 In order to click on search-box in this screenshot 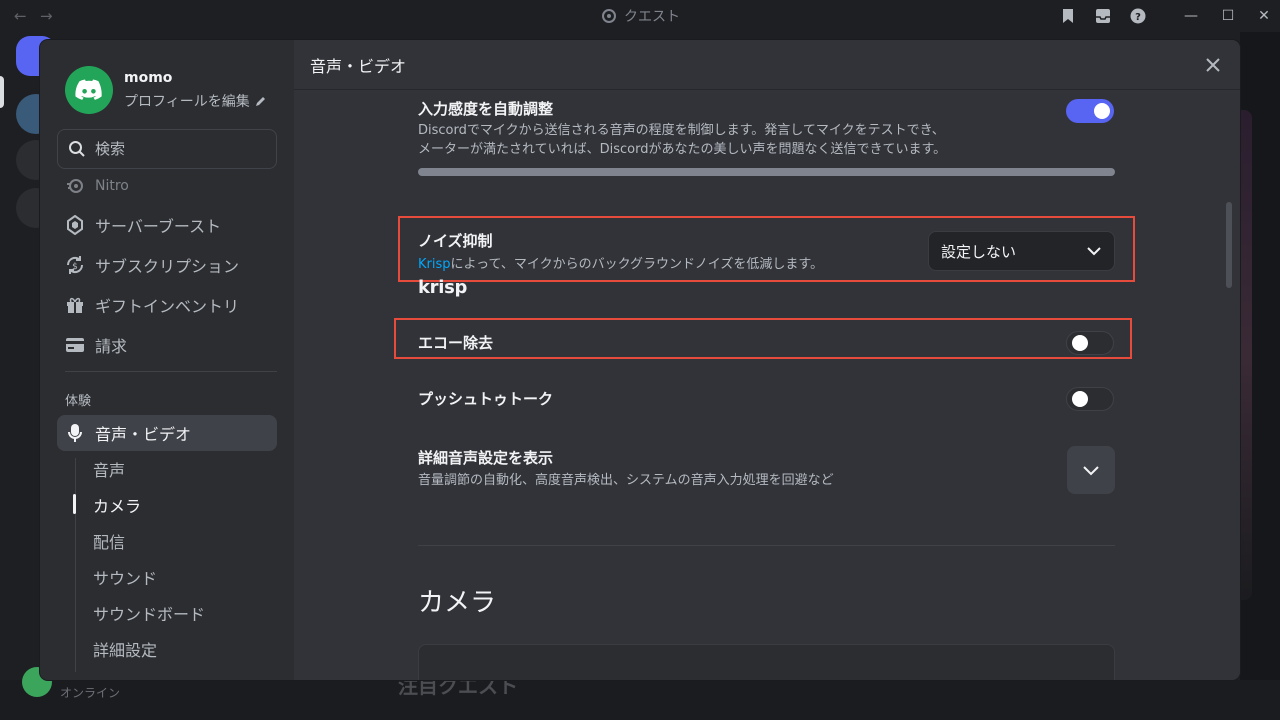, I will do `click(167, 149)`.